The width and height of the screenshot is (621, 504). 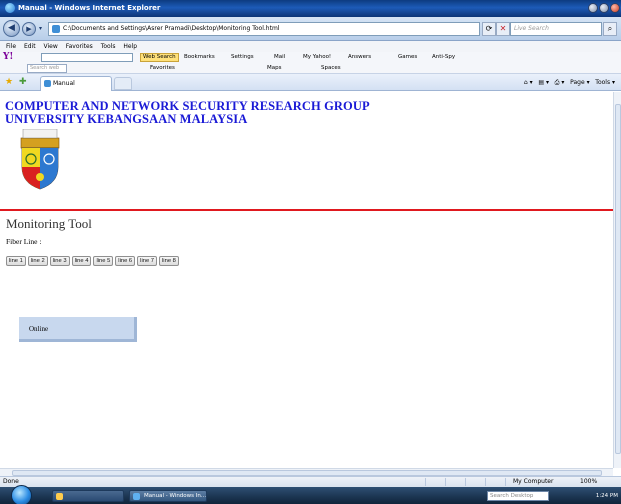 I want to click on settings-button: Settings, so click(x=242, y=57).